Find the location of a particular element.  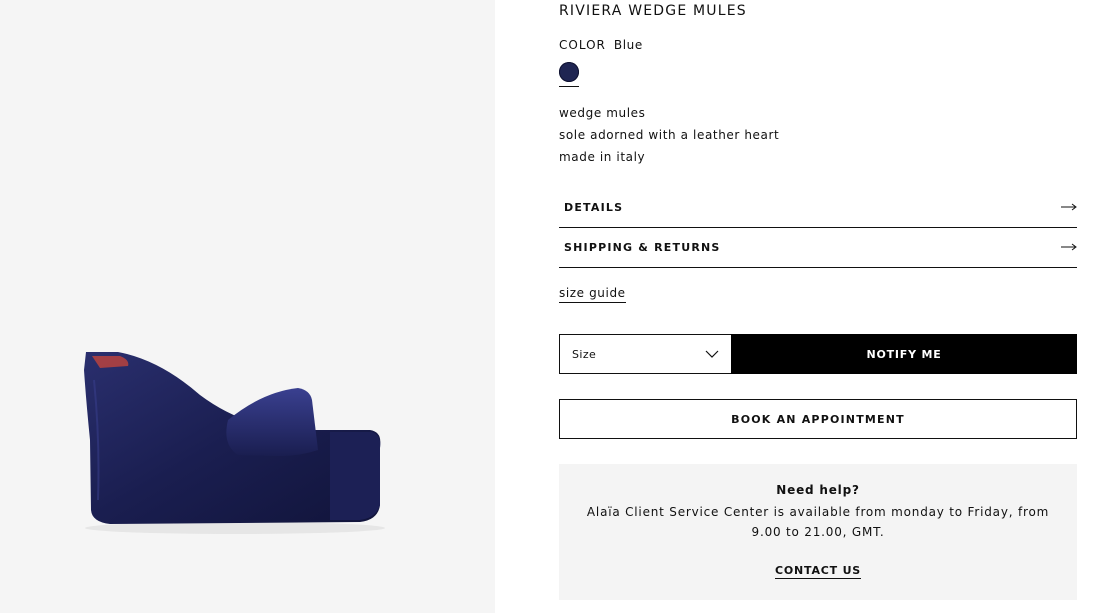

size-select: Size is located at coordinates (645, 354).